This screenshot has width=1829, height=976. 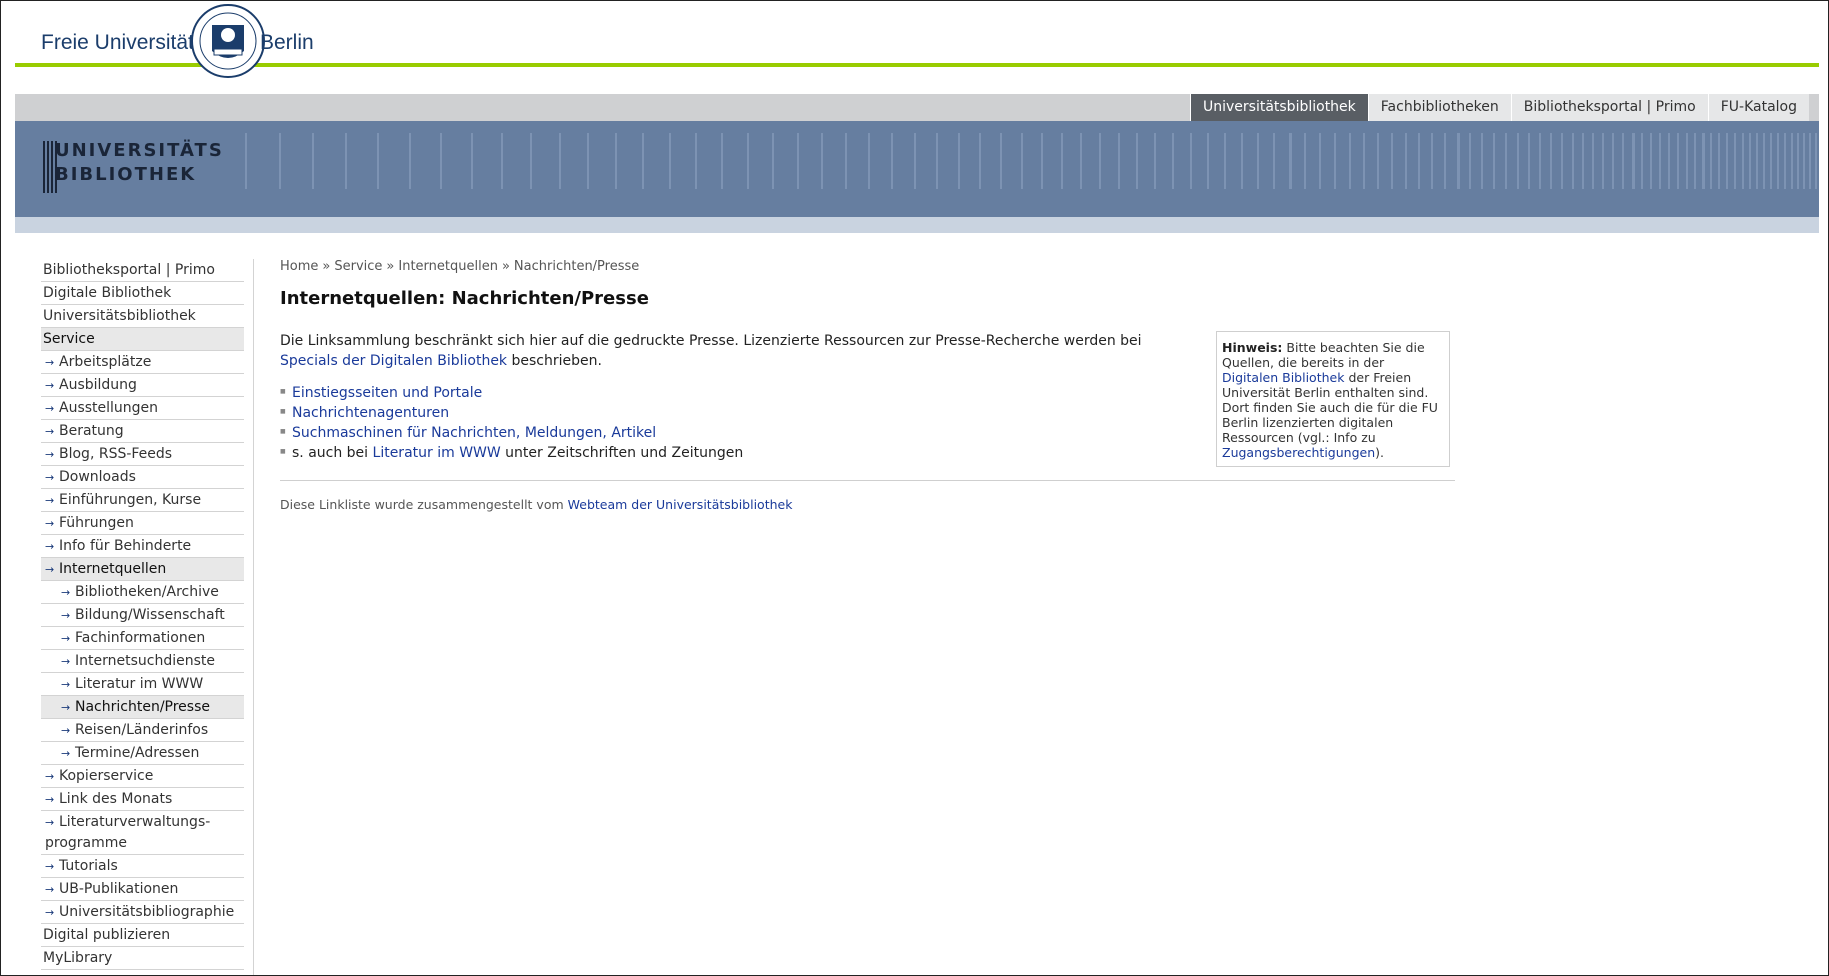 I want to click on link-portale: Einstiegsseiten und Portale, so click(x=387, y=393).